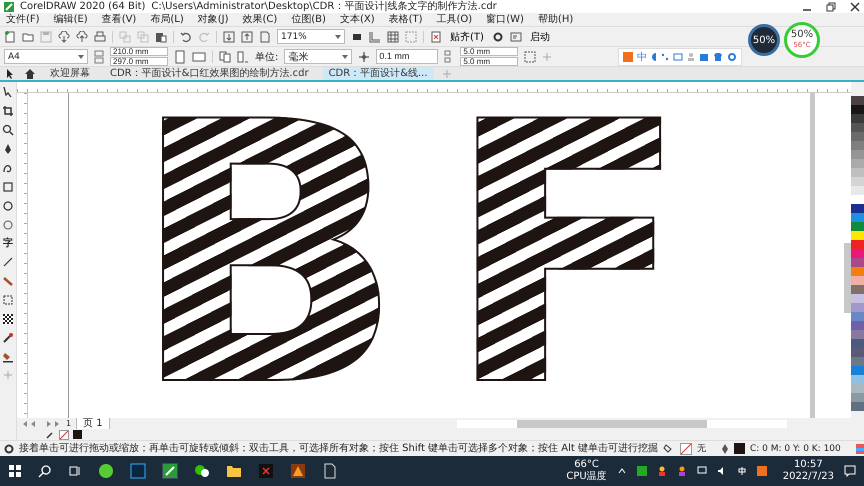 The height and width of the screenshot is (486, 864). What do you see at coordinates (229, 36) in the screenshot?
I see `import-icon` at bounding box center [229, 36].